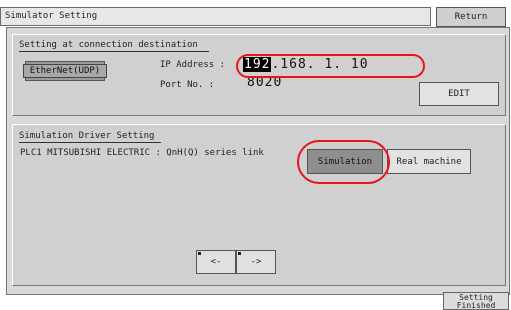 This screenshot has height=310, width=511. I want to click on previous-button: <-, so click(216, 262).